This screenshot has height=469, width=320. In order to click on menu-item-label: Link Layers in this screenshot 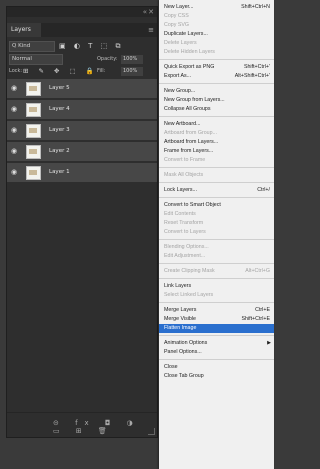, I will do `click(178, 286)`.